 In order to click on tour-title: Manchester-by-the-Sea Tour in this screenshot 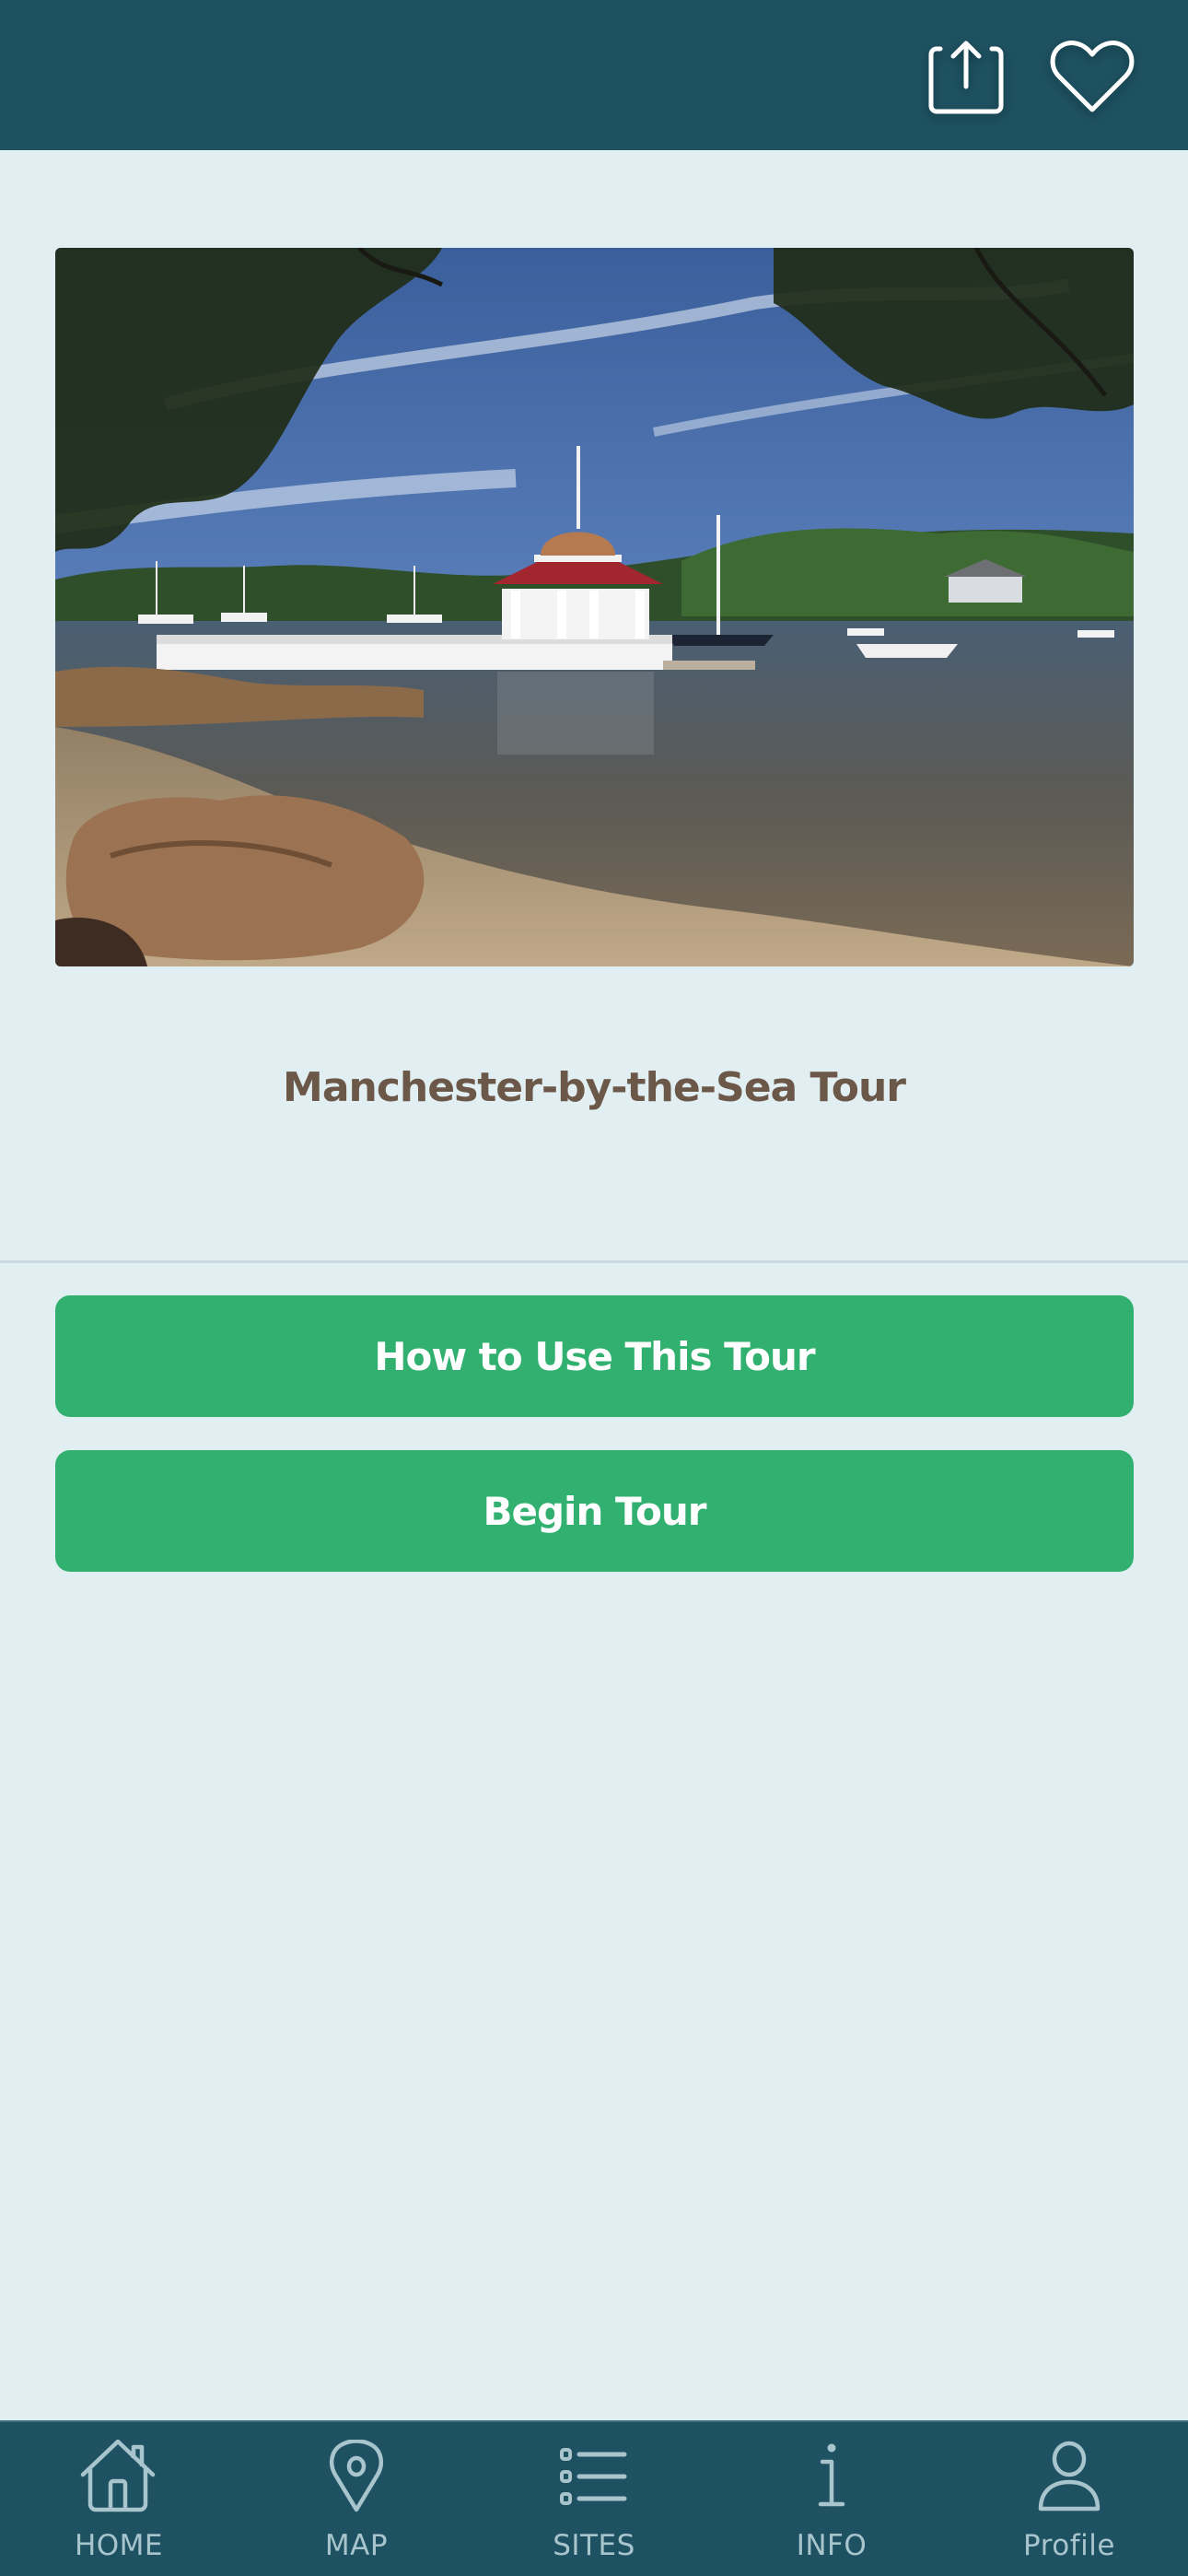, I will do `click(594, 1087)`.